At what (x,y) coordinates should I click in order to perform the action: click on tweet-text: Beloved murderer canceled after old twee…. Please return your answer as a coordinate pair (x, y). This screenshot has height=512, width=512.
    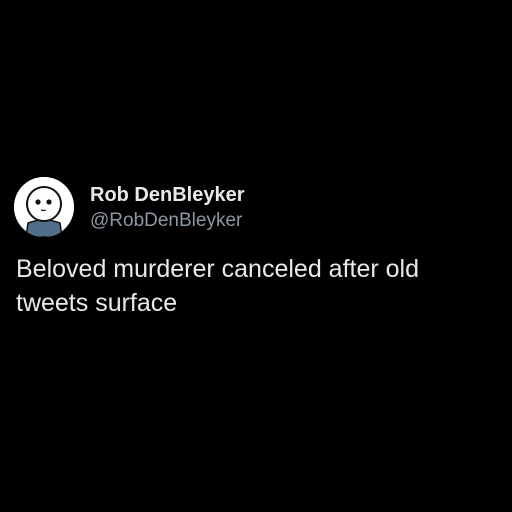
    Looking at the image, I should click on (218, 286).